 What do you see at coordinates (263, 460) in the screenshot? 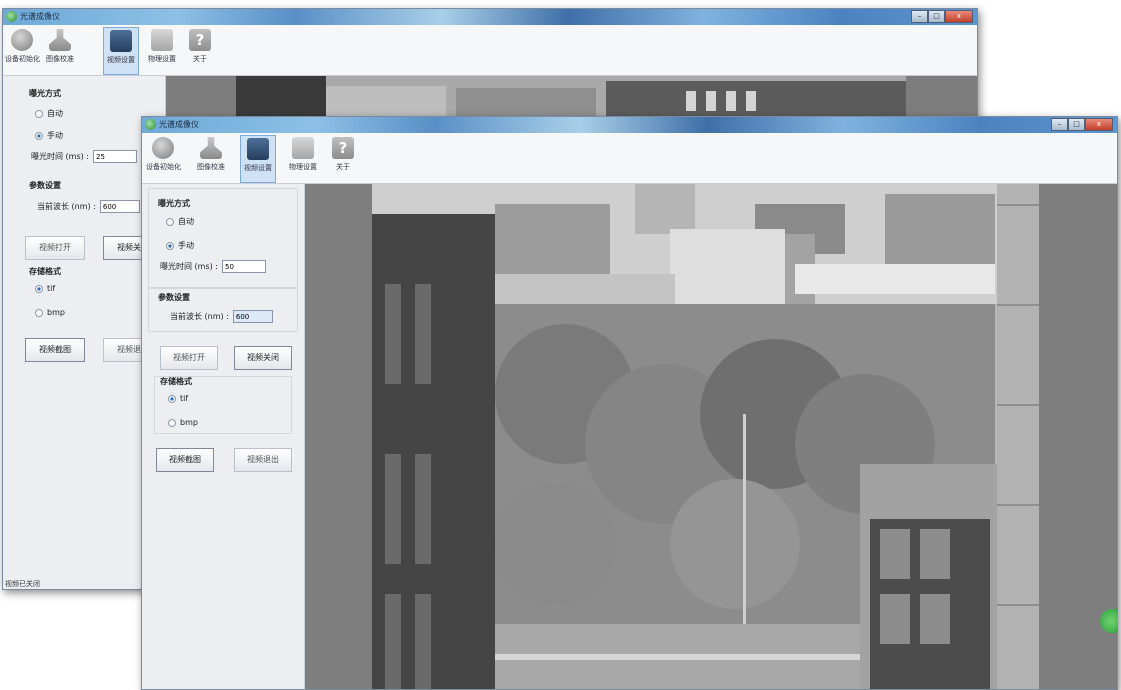
I see `exit-button: 视频退出` at bounding box center [263, 460].